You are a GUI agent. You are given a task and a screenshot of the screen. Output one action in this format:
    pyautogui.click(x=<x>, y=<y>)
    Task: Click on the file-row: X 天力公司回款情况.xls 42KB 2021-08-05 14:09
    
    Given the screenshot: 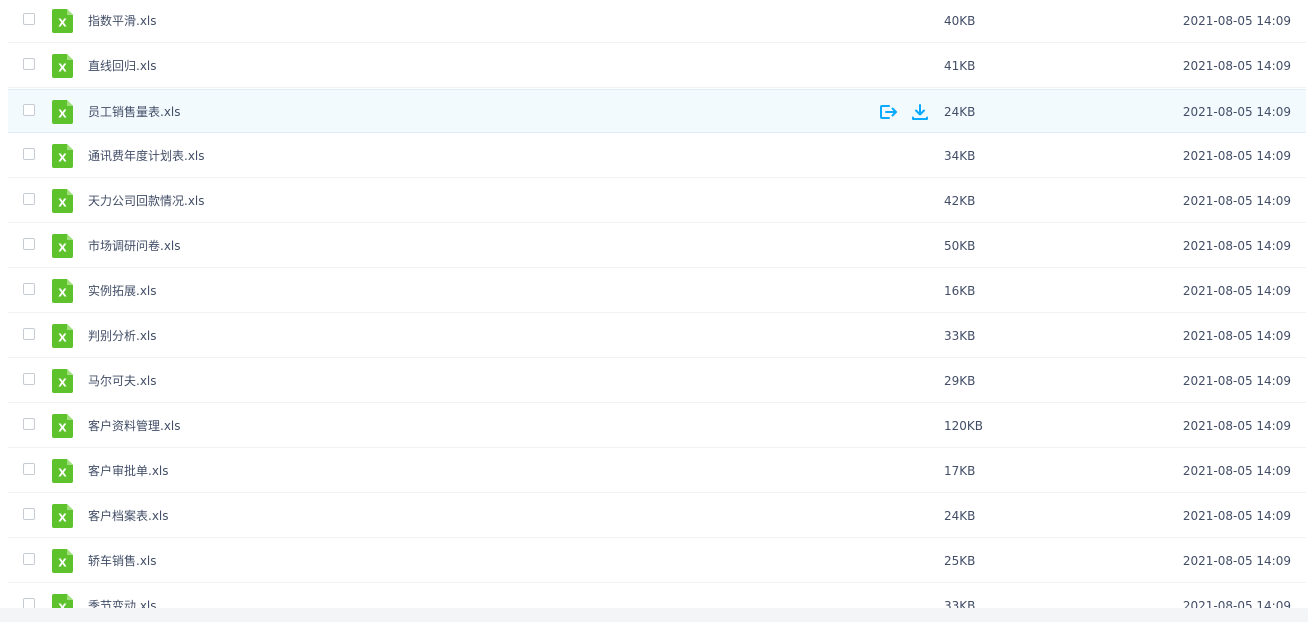 What is the action you would take?
    pyautogui.click(x=657, y=201)
    